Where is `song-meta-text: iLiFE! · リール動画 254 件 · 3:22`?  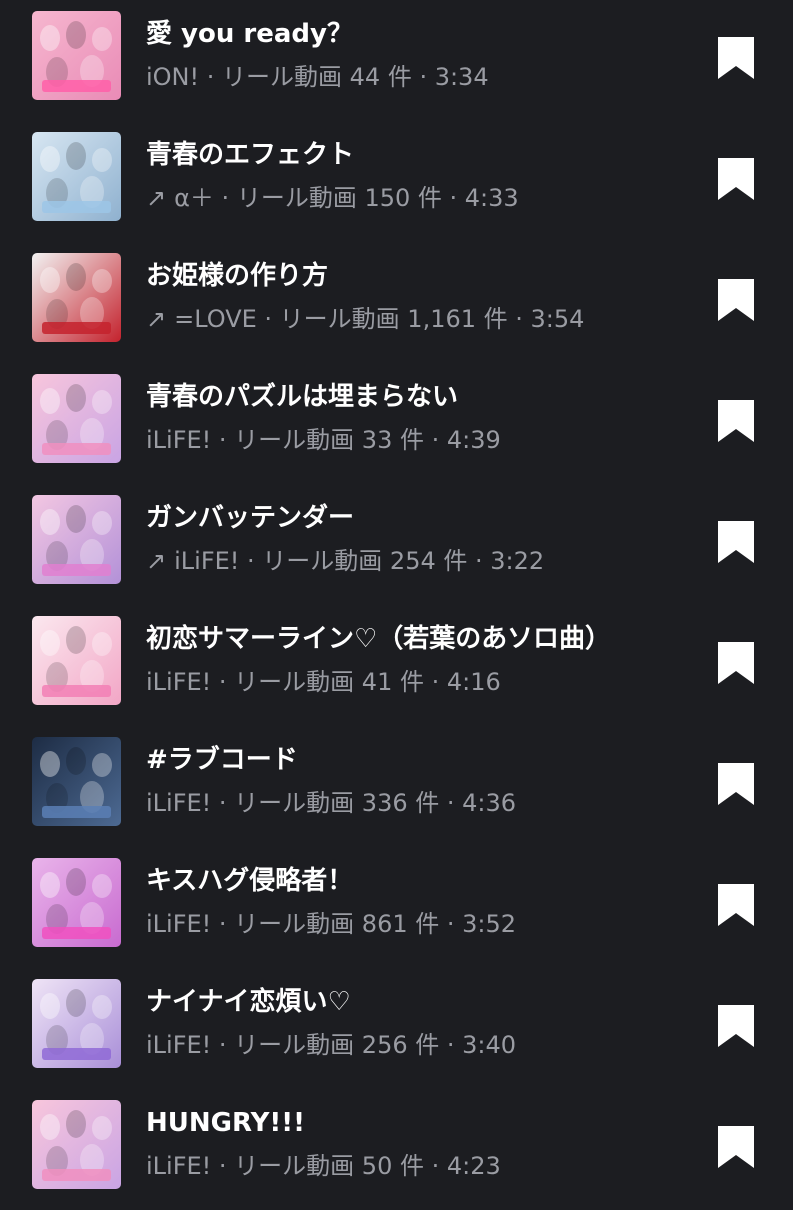 song-meta-text: iLiFE! · リール動画 254 件 · 3:22 is located at coordinates (359, 561).